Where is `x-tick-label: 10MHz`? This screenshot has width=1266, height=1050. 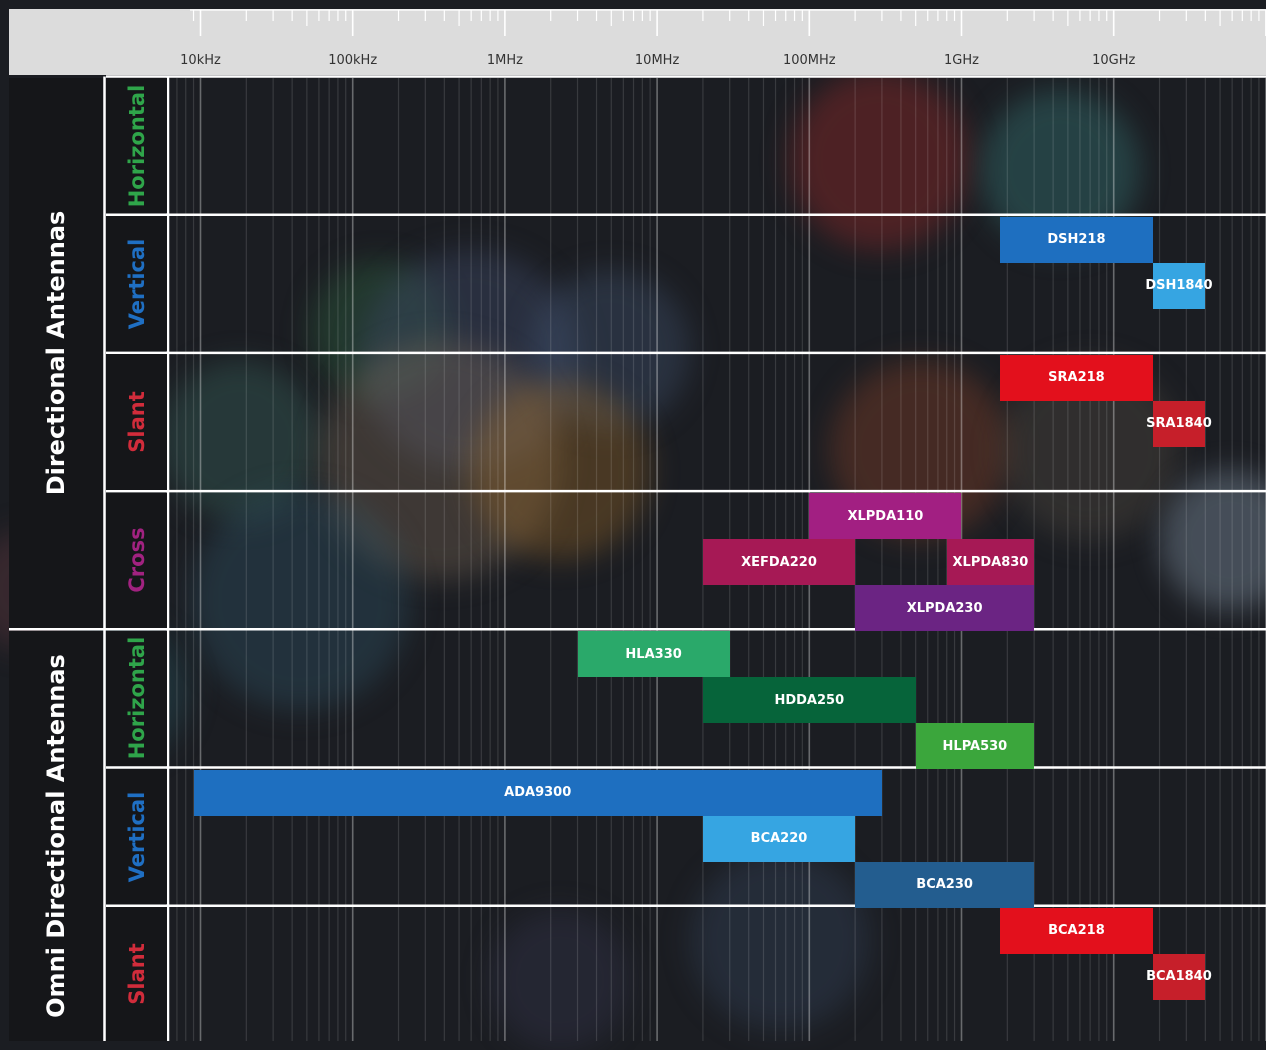 x-tick-label: 10MHz is located at coordinates (657, 60).